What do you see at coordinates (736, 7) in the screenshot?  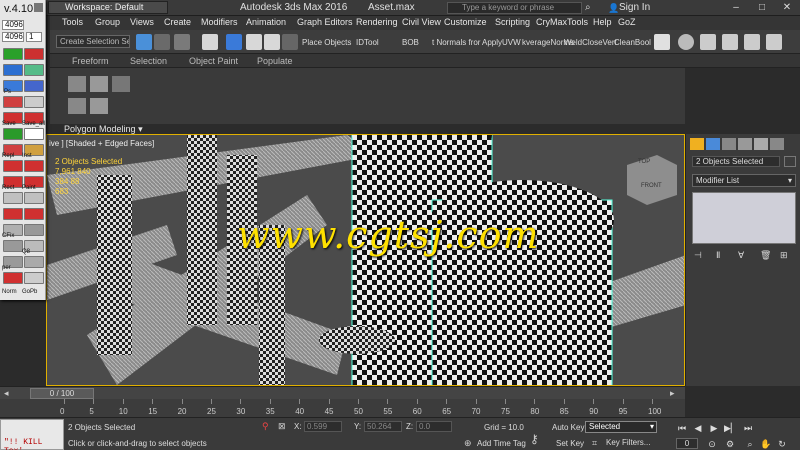 I see `minimize-button: –` at bounding box center [736, 7].